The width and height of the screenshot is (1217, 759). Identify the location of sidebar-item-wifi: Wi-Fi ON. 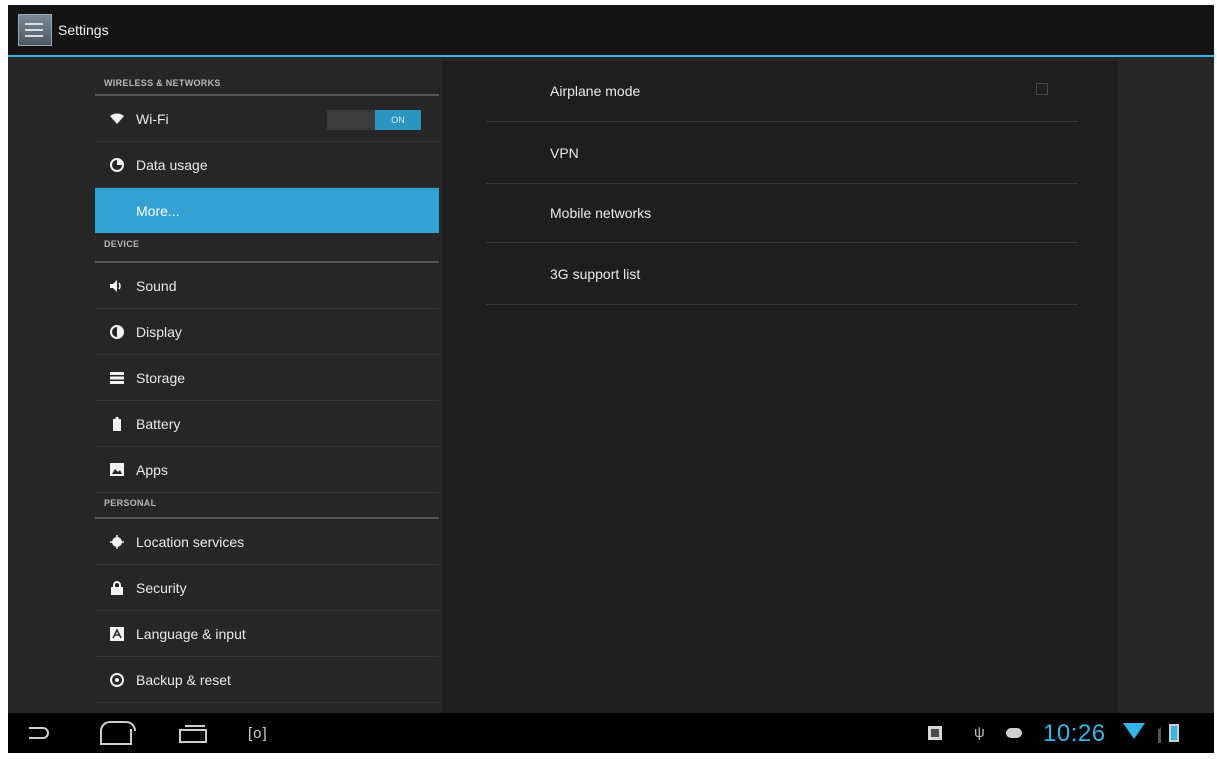
(267, 119).